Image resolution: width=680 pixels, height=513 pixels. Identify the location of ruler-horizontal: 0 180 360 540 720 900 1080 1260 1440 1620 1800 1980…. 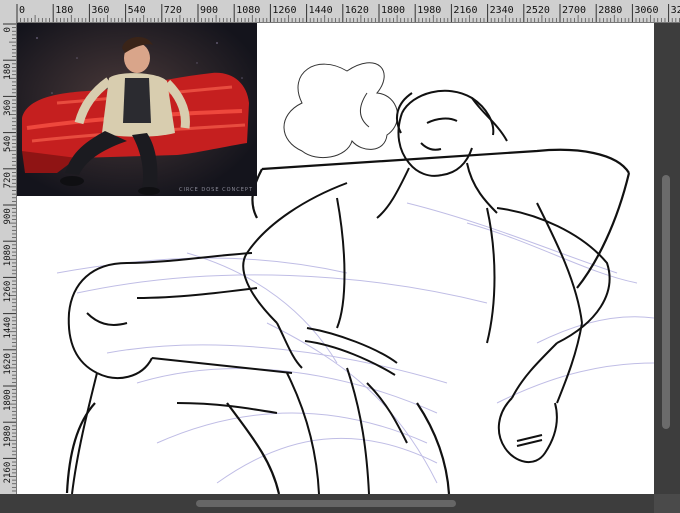
(340, 11).